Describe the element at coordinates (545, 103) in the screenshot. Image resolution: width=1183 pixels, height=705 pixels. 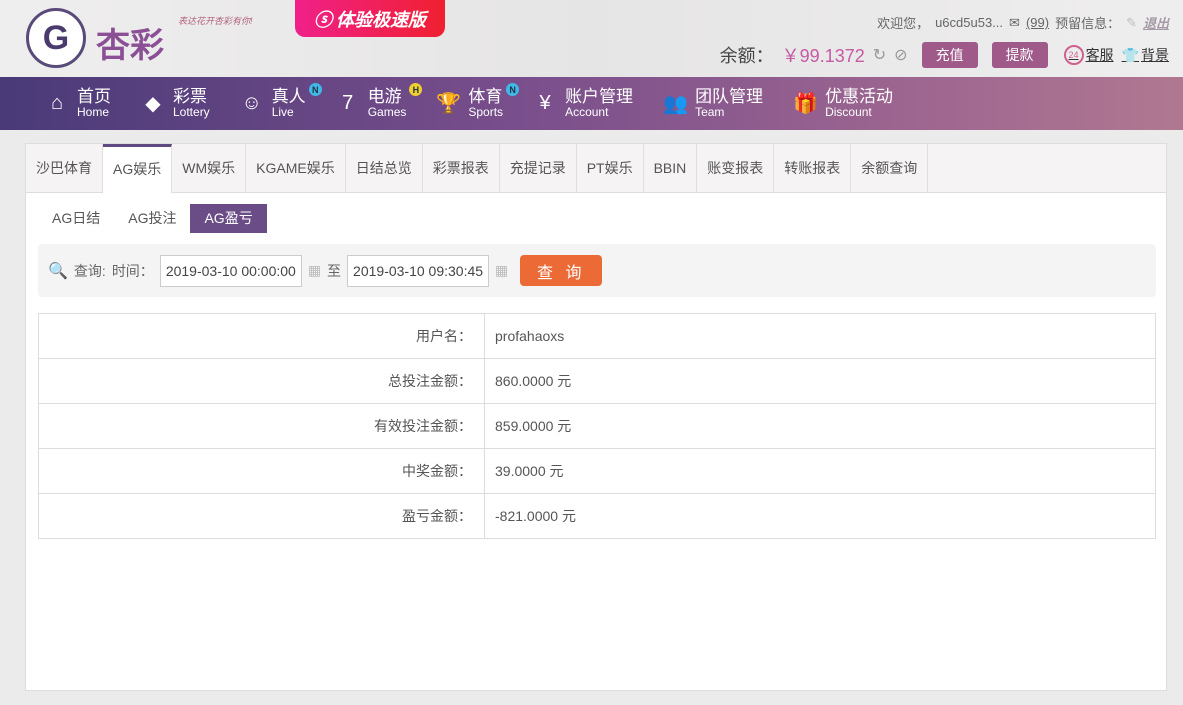
I see `account-icon: ¥` at that location.